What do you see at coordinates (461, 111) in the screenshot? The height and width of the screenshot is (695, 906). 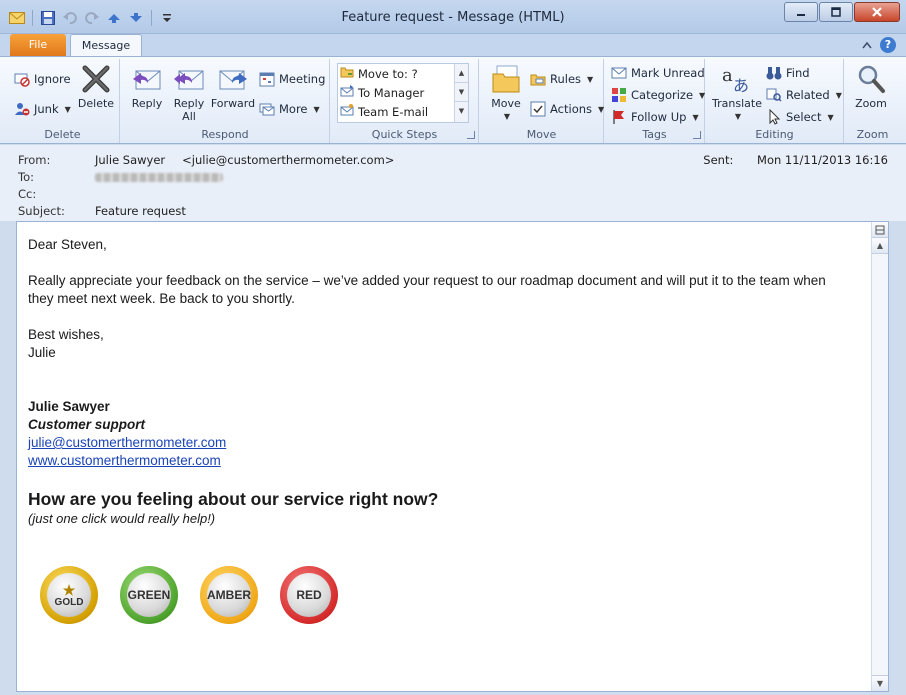 I see `quick-steps-expand-icon: ▼` at bounding box center [461, 111].